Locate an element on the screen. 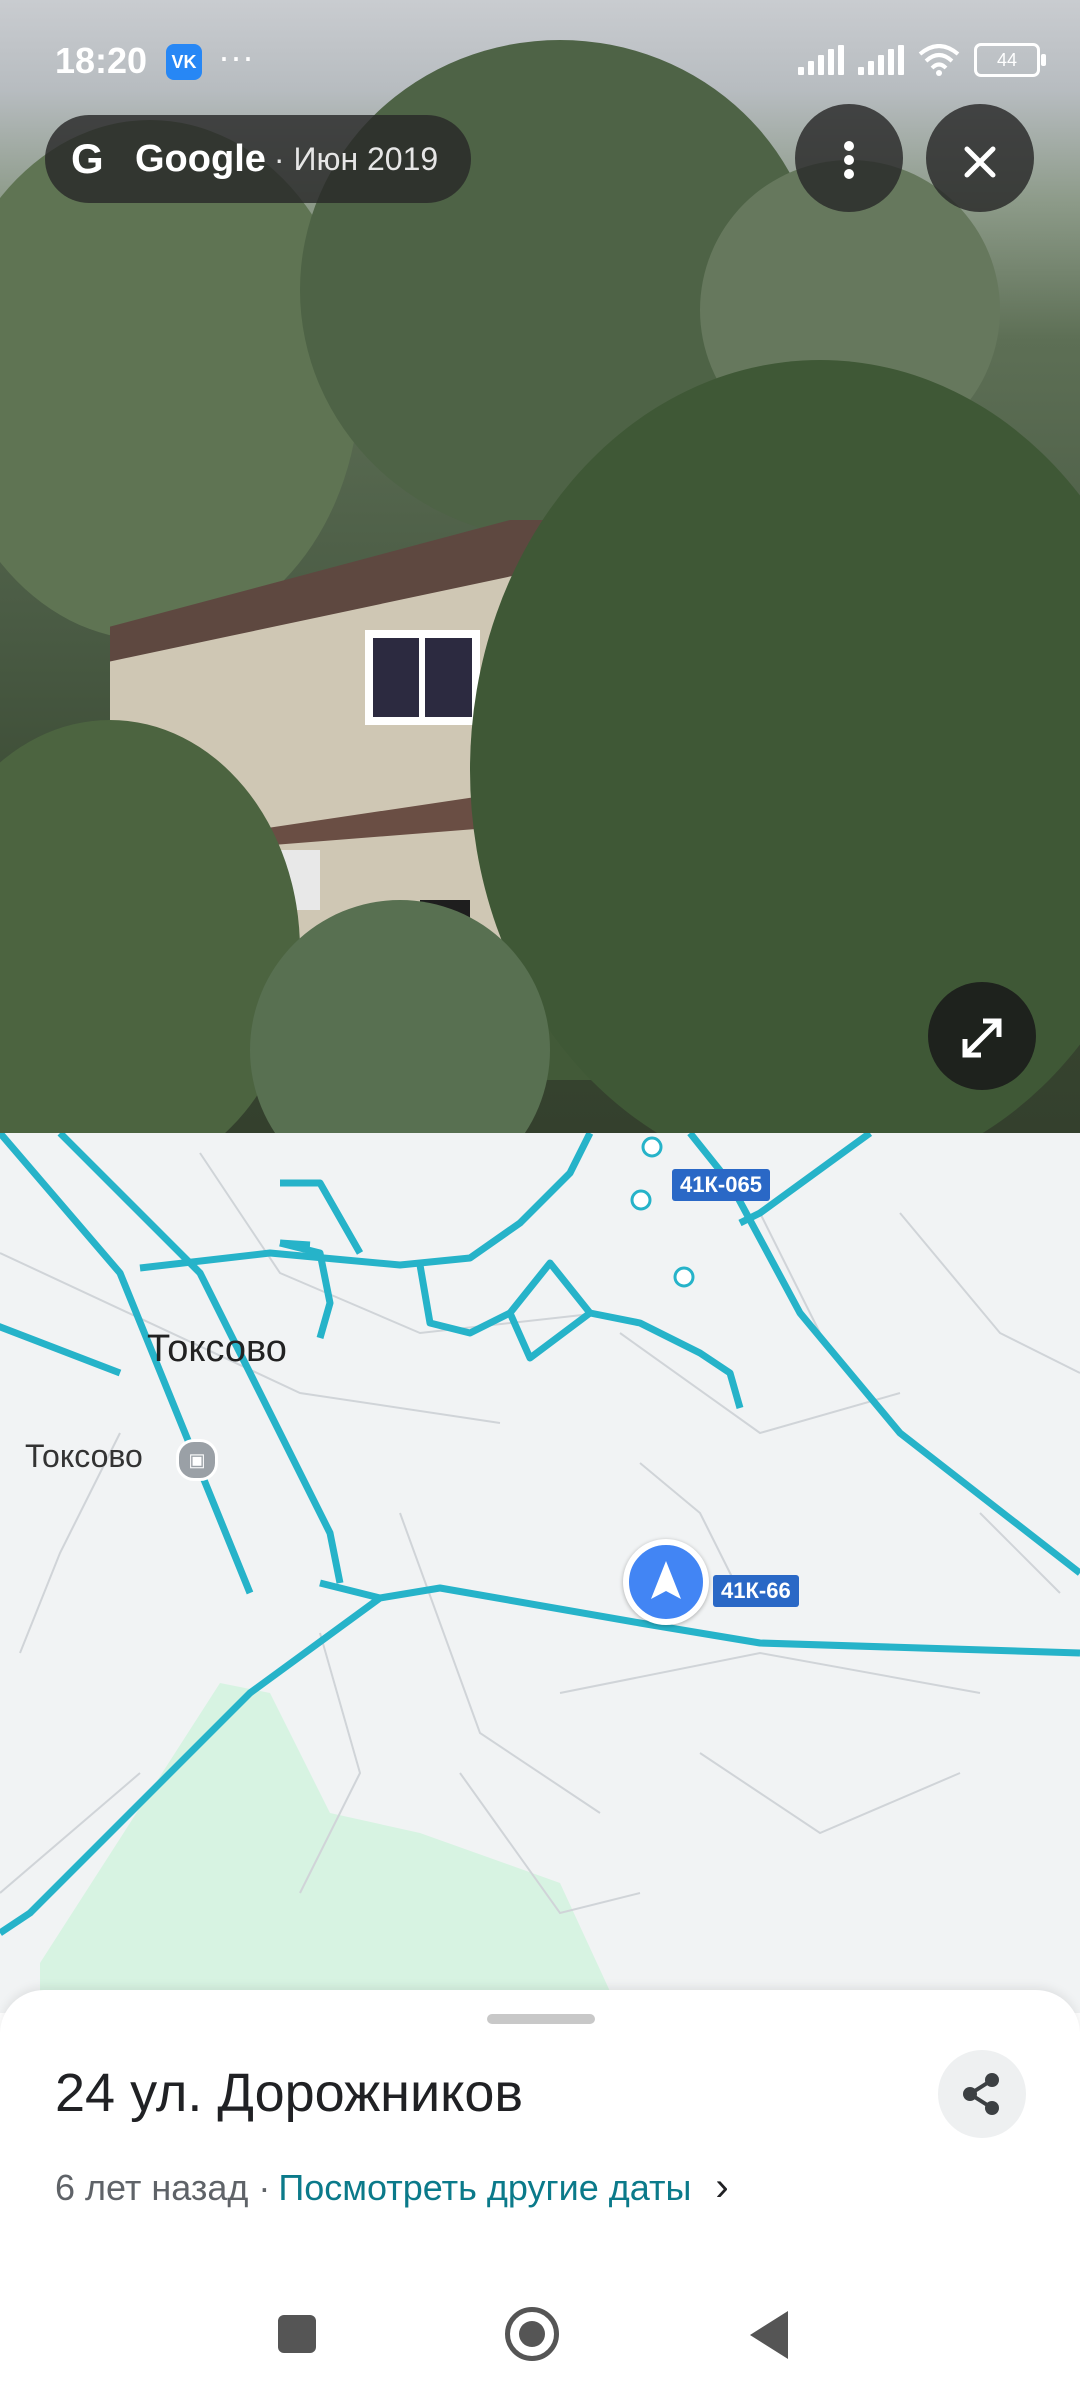 This screenshot has width=1080, height=2400. system-nav-bar is located at coordinates (540, 2342).